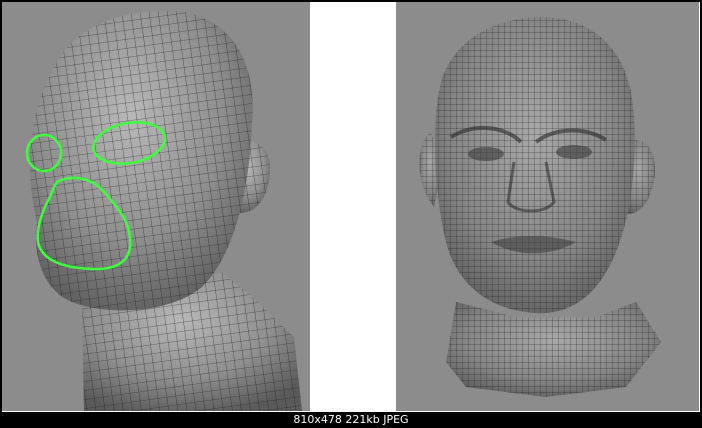  What do you see at coordinates (351, 419) in the screenshot?
I see `image-info-caption: 810x478 221kb JPEG` at bounding box center [351, 419].